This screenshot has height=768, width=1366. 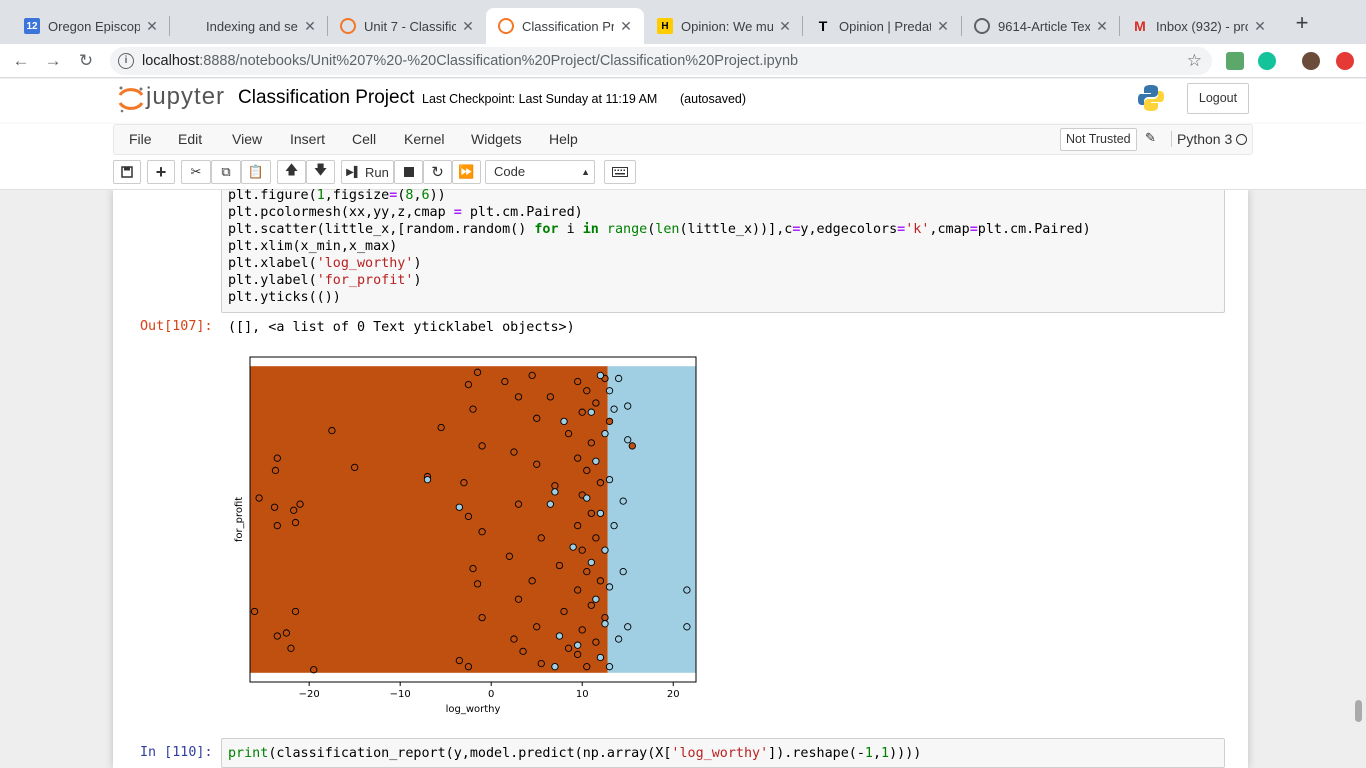 What do you see at coordinates (1345, 61) in the screenshot?
I see `update-alert-icon` at bounding box center [1345, 61].